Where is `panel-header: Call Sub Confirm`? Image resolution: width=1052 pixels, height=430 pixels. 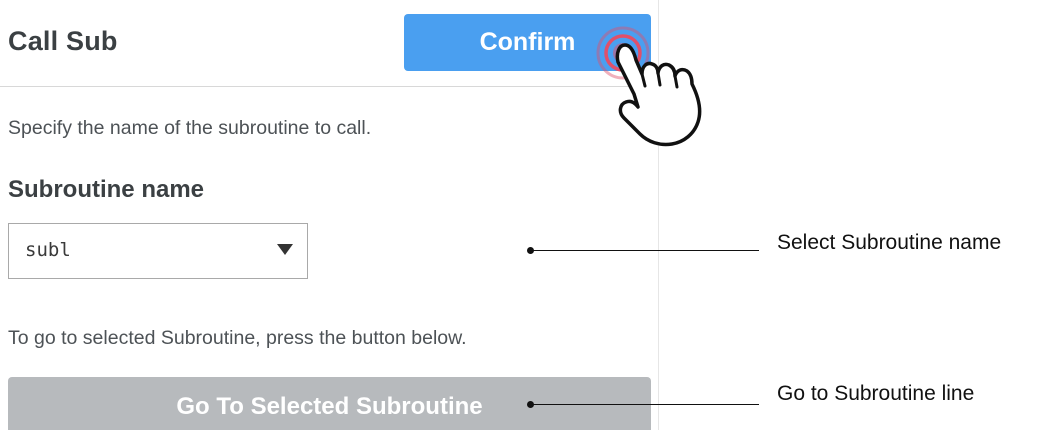 panel-header: Call Sub Confirm is located at coordinates (329, 43).